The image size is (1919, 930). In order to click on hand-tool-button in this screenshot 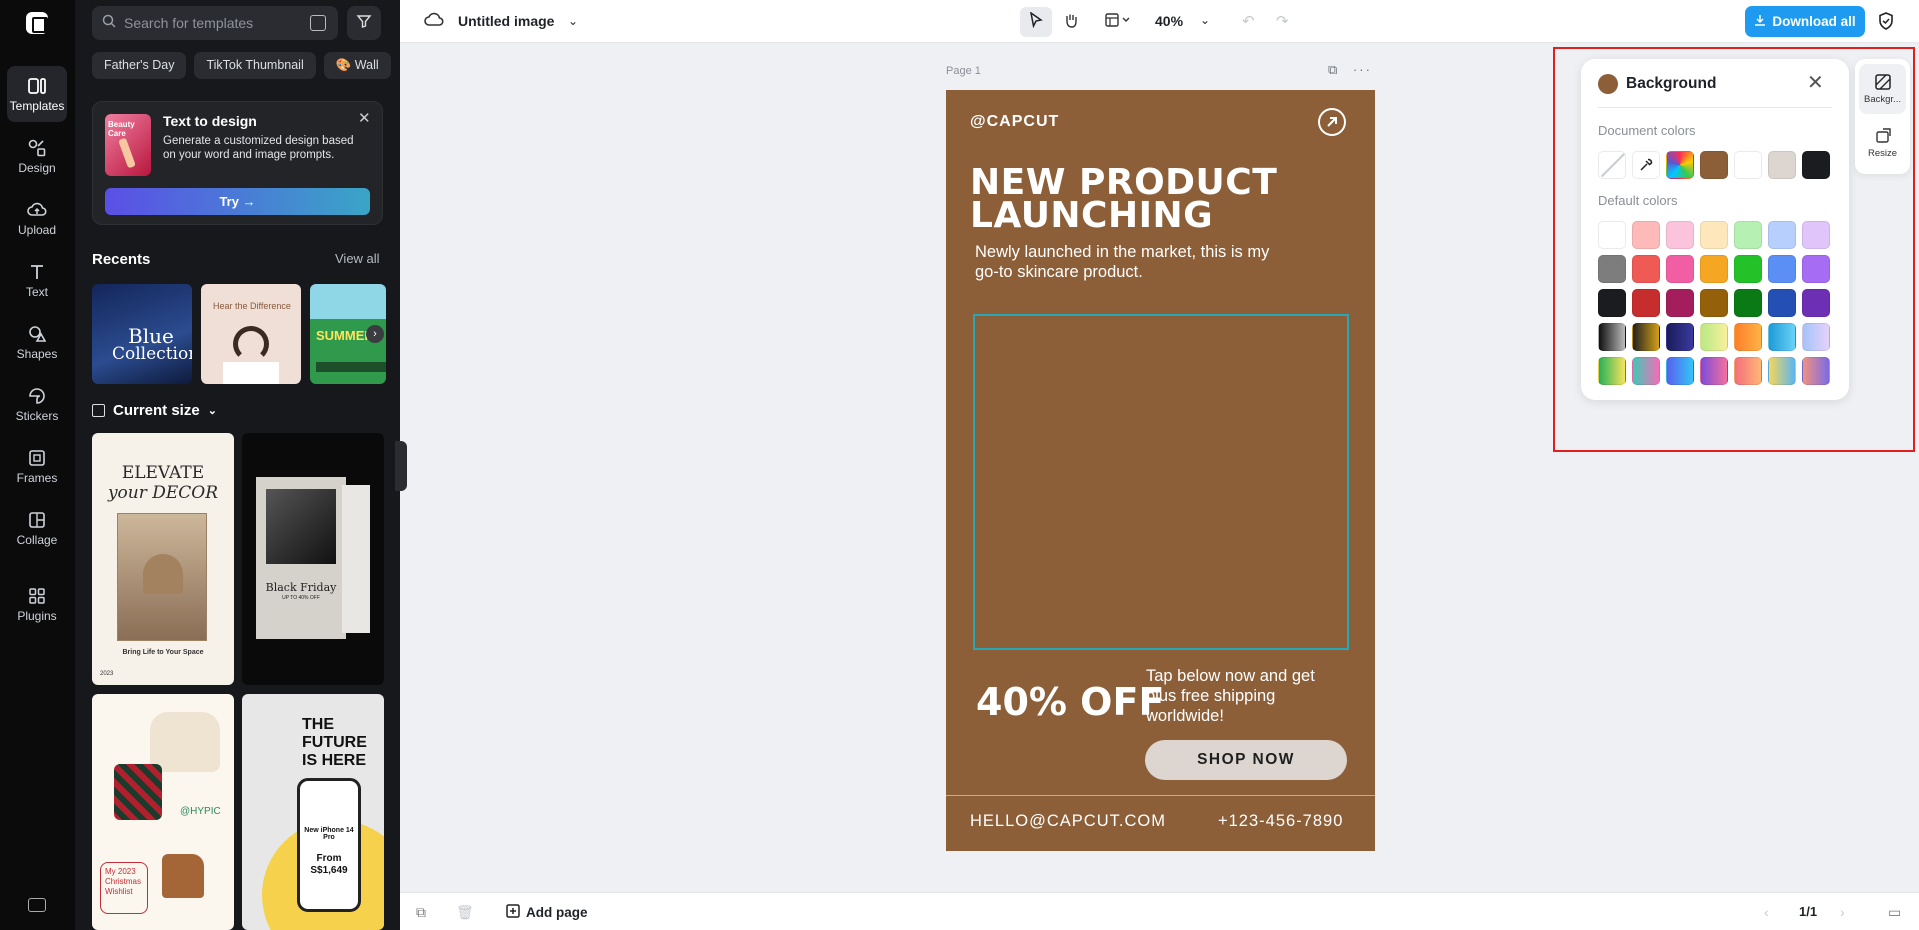, I will do `click(1071, 22)`.